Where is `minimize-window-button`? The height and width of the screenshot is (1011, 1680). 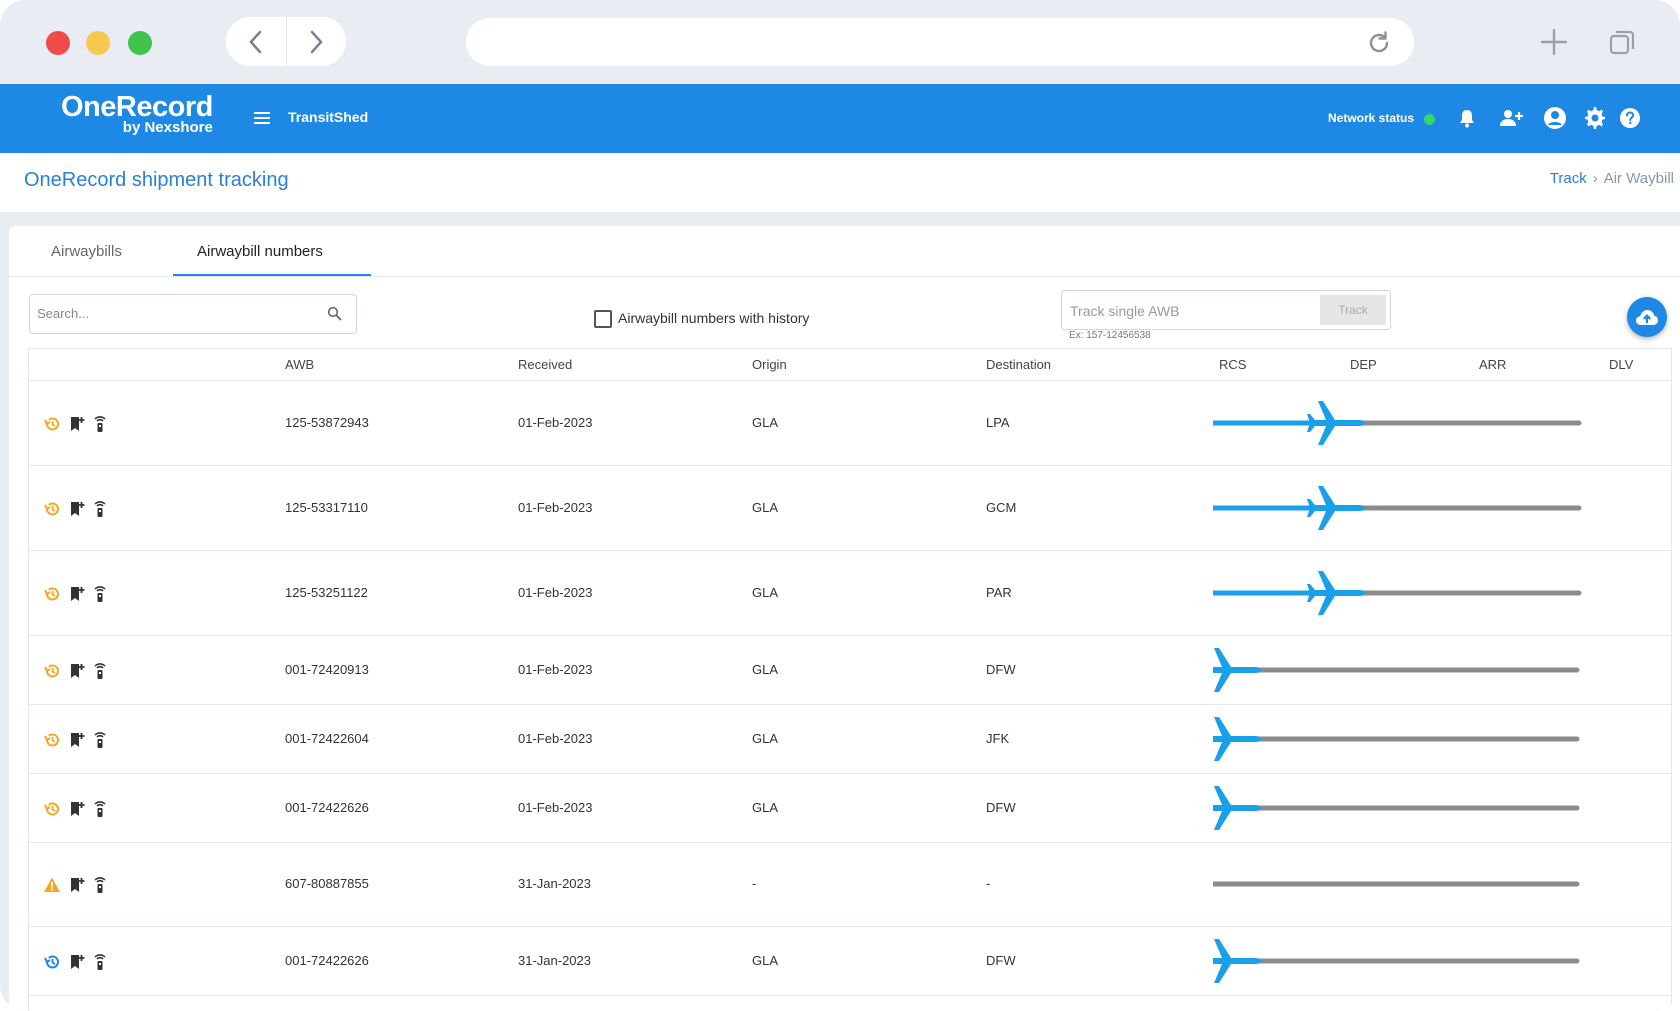
minimize-window-button is located at coordinates (98, 43).